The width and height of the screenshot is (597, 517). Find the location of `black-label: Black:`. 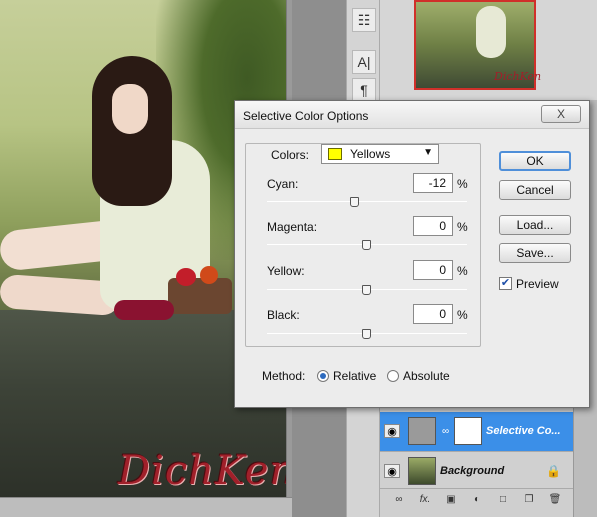

black-label: Black: is located at coordinates (283, 315).